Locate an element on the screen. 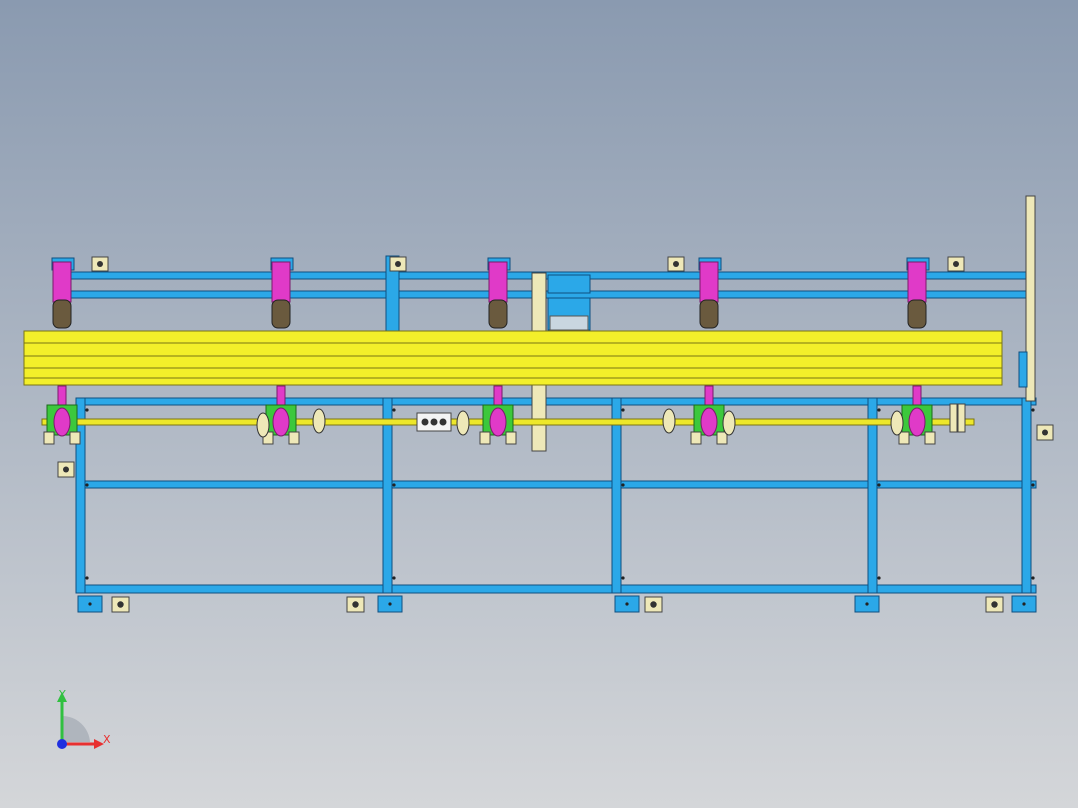 This screenshot has width=1078, height=808. x-axis-label: X is located at coordinates (107, 739).